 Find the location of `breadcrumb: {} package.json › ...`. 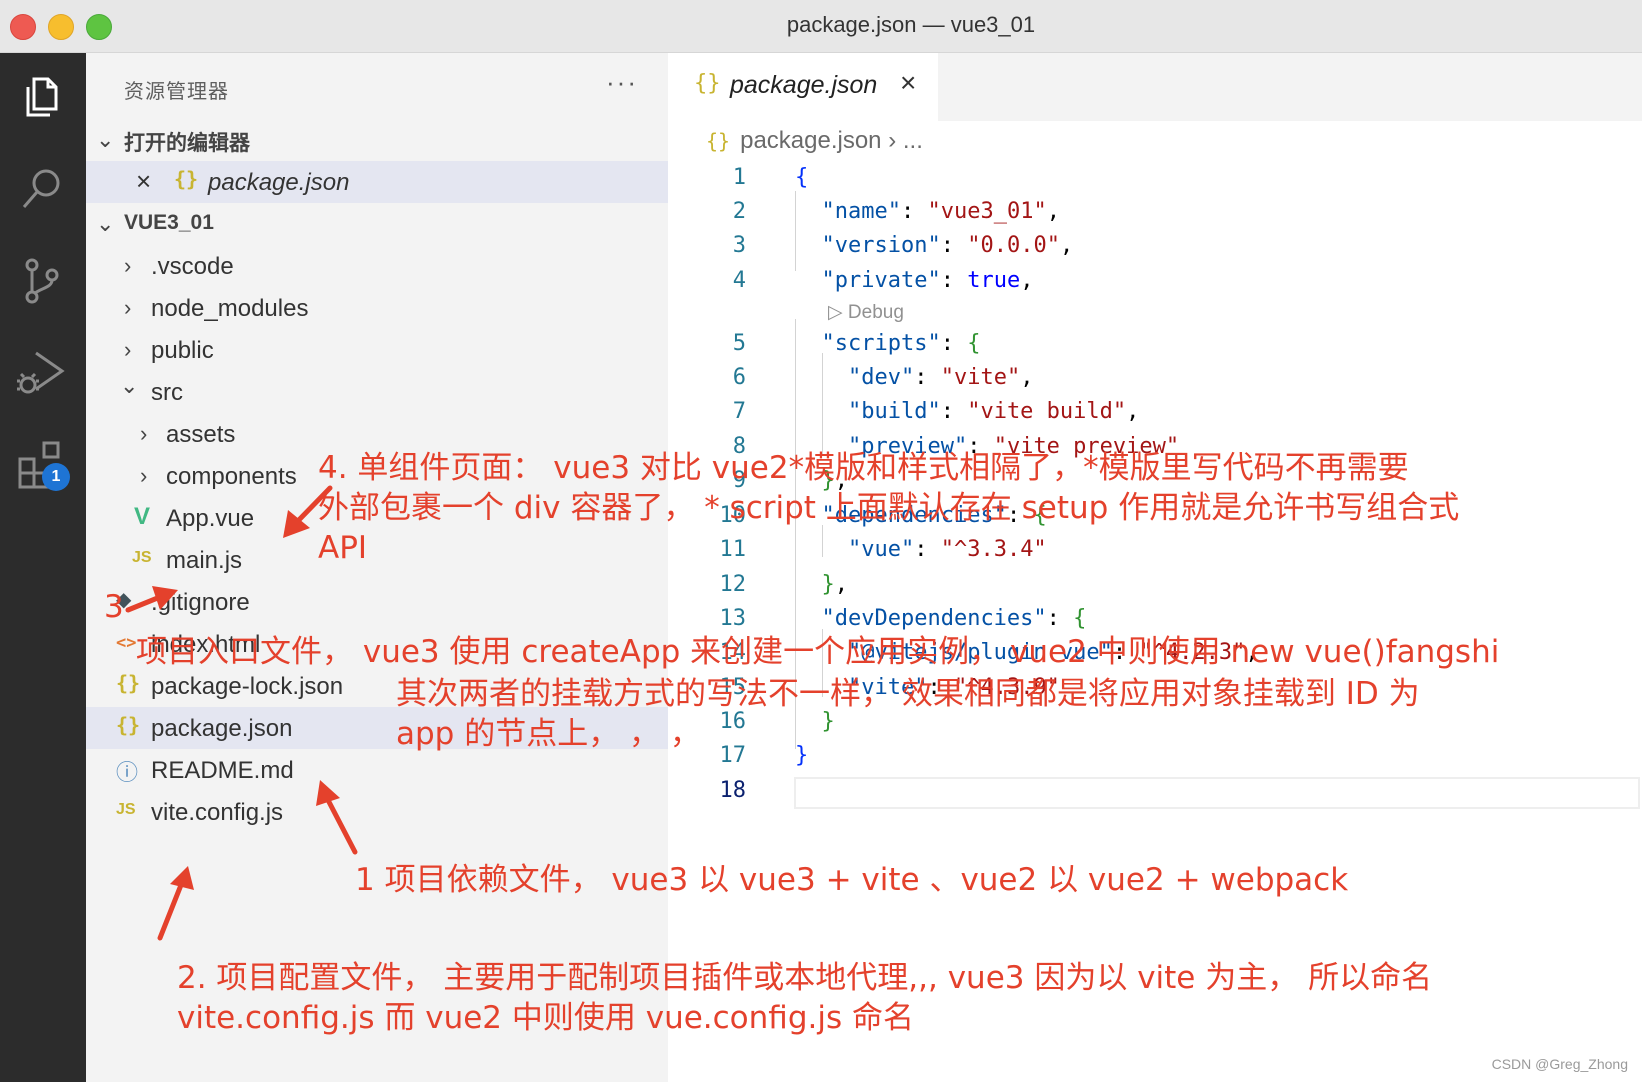

breadcrumb: {} package.json › ... is located at coordinates (814, 141).